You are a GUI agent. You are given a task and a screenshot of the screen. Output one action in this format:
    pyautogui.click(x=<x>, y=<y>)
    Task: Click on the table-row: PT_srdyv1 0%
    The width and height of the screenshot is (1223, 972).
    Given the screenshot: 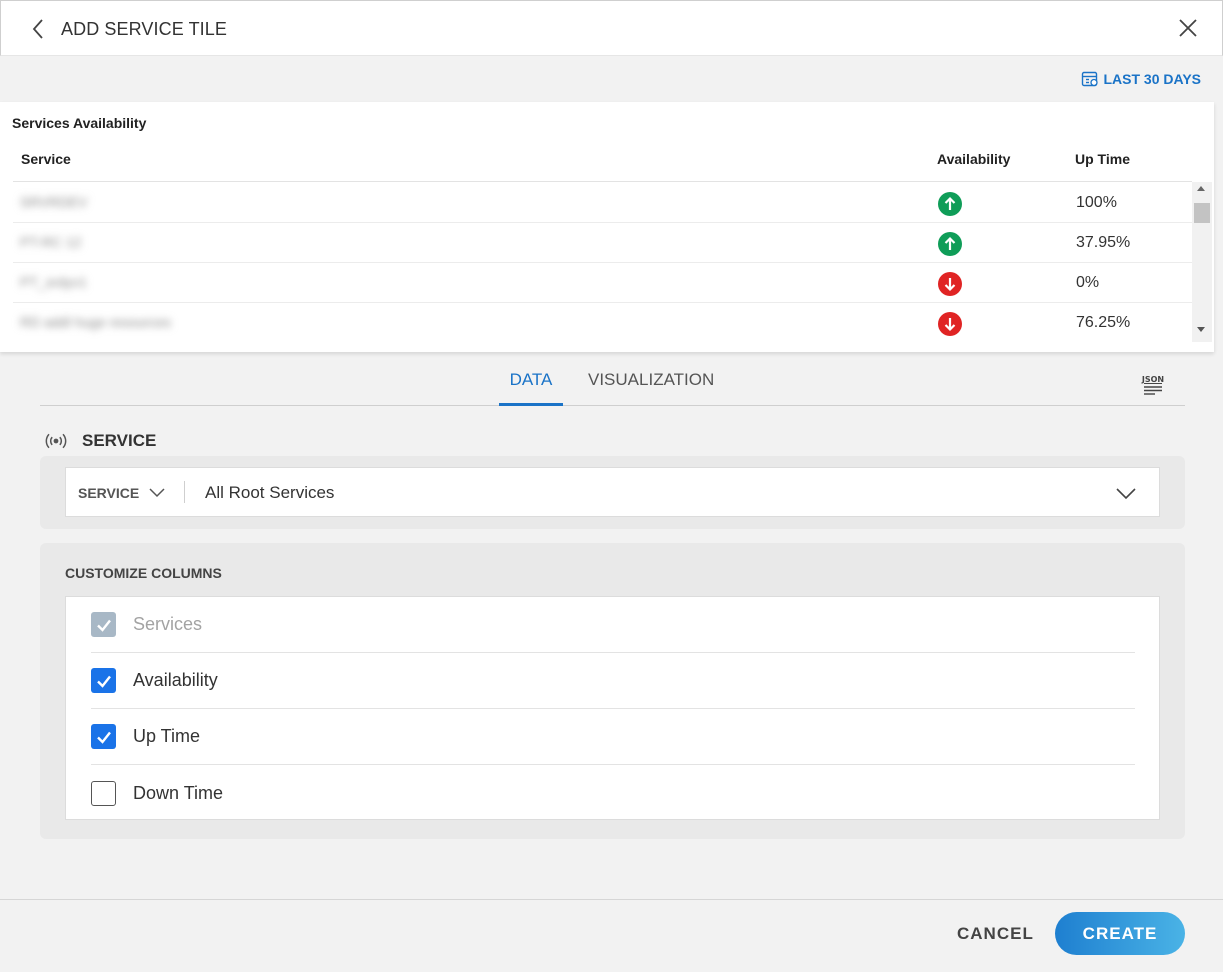 What is the action you would take?
    pyautogui.click(x=602, y=283)
    